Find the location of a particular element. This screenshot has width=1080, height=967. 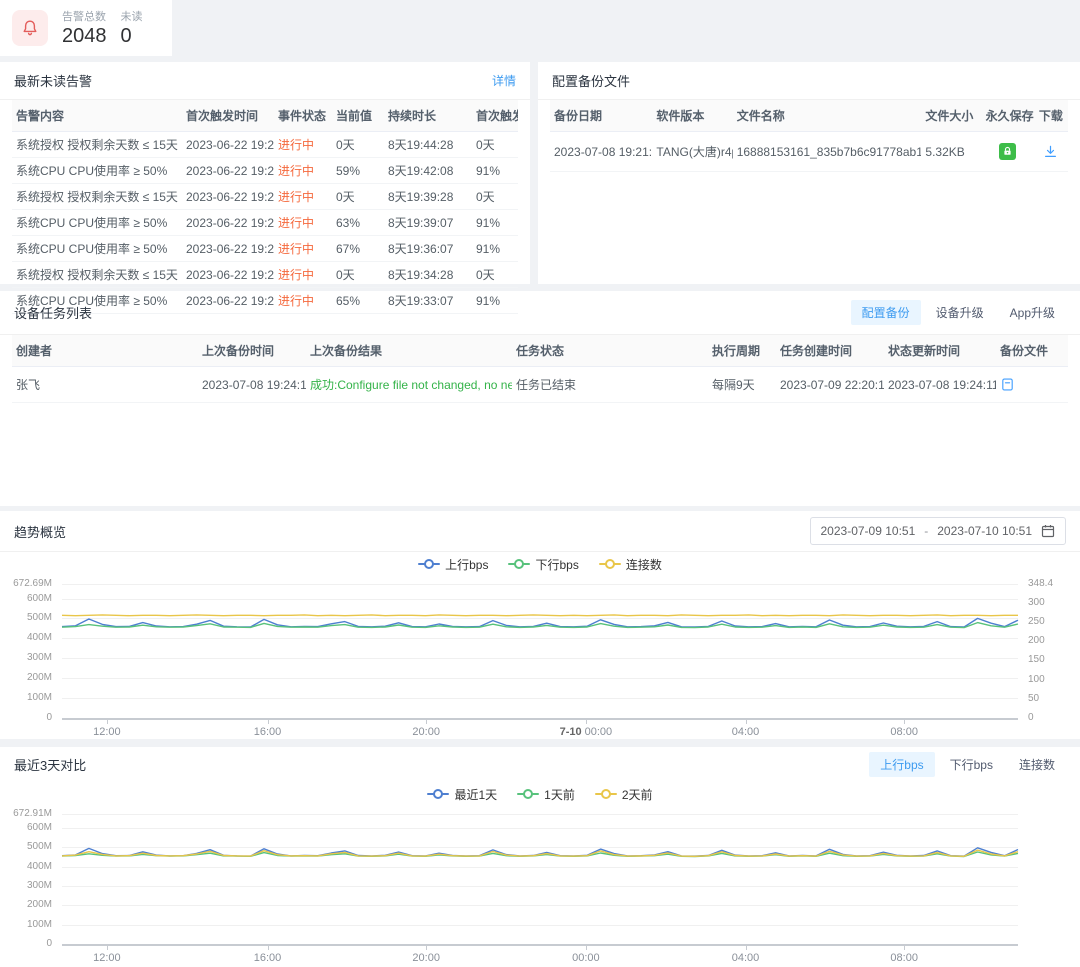

column-header: 上次备份时间 is located at coordinates (252, 351).